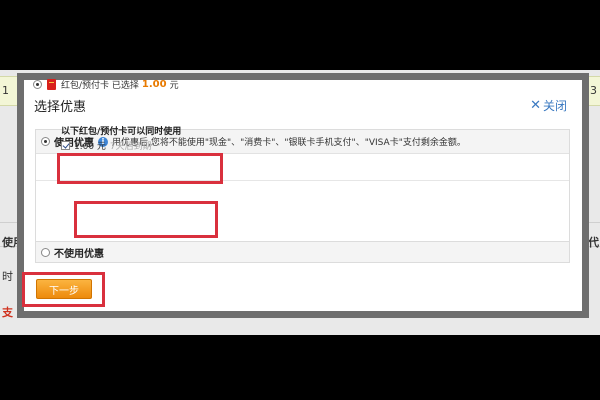 This screenshot has width=600, height=400. What do you see at coordinates (51, 84) in the screenshot?
I see `red-packet-icon` at bounding box center [51, 84].